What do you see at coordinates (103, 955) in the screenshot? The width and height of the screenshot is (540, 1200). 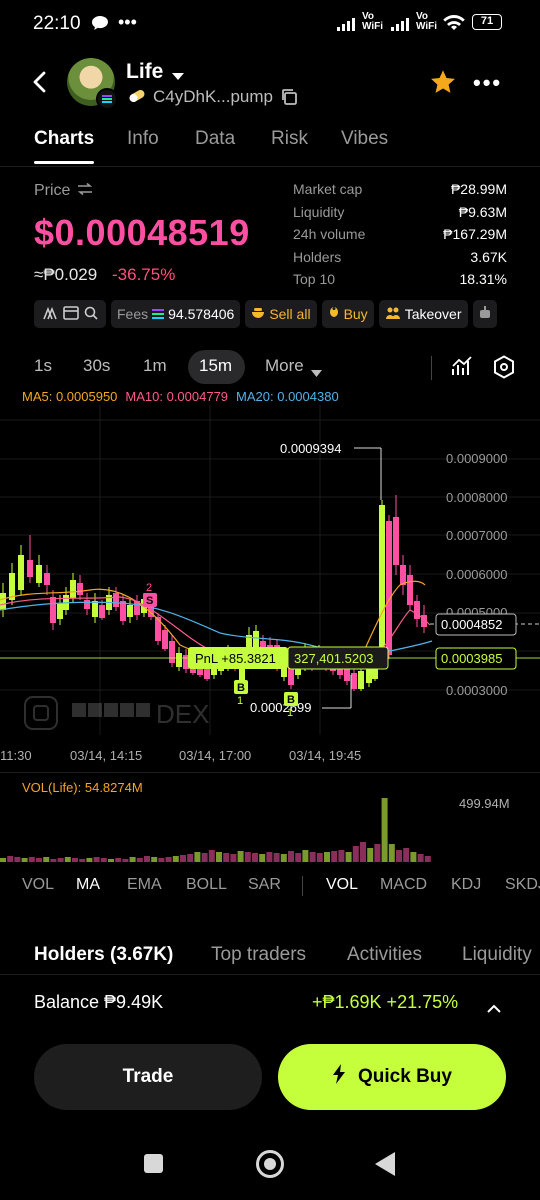 I see `tab-holders: Holders (3.67K)` at bounding box center [103, 955].